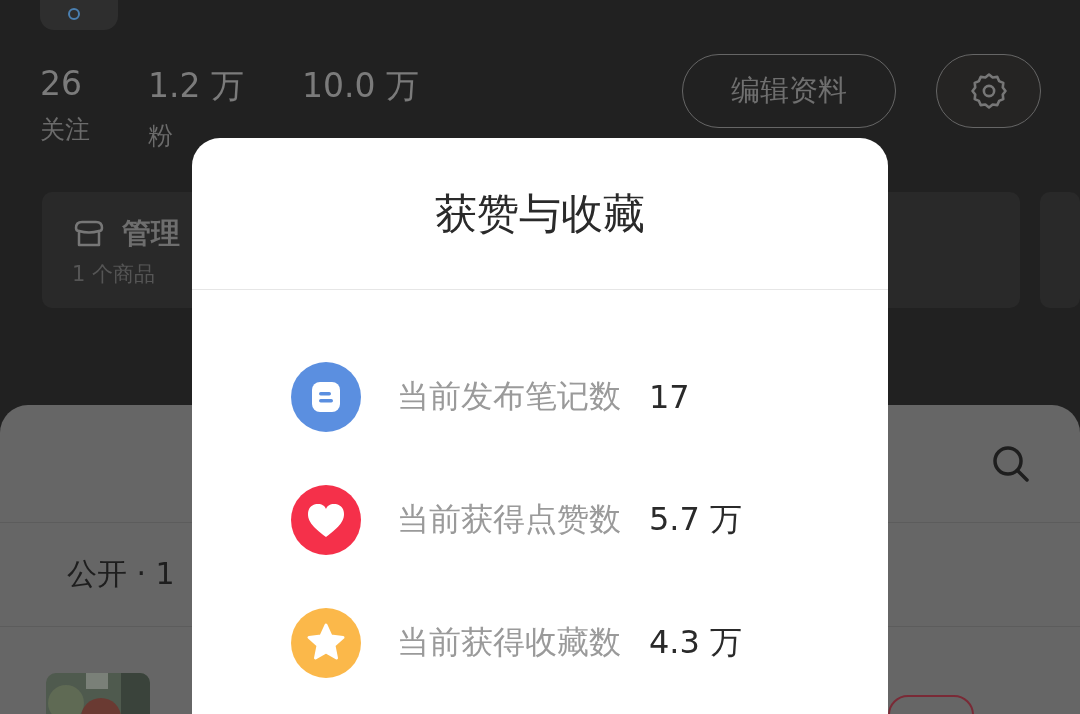  Describe the element at coordinates (696, 519) in the screenshot. I see `stat-value: 5.7 万` at that location.